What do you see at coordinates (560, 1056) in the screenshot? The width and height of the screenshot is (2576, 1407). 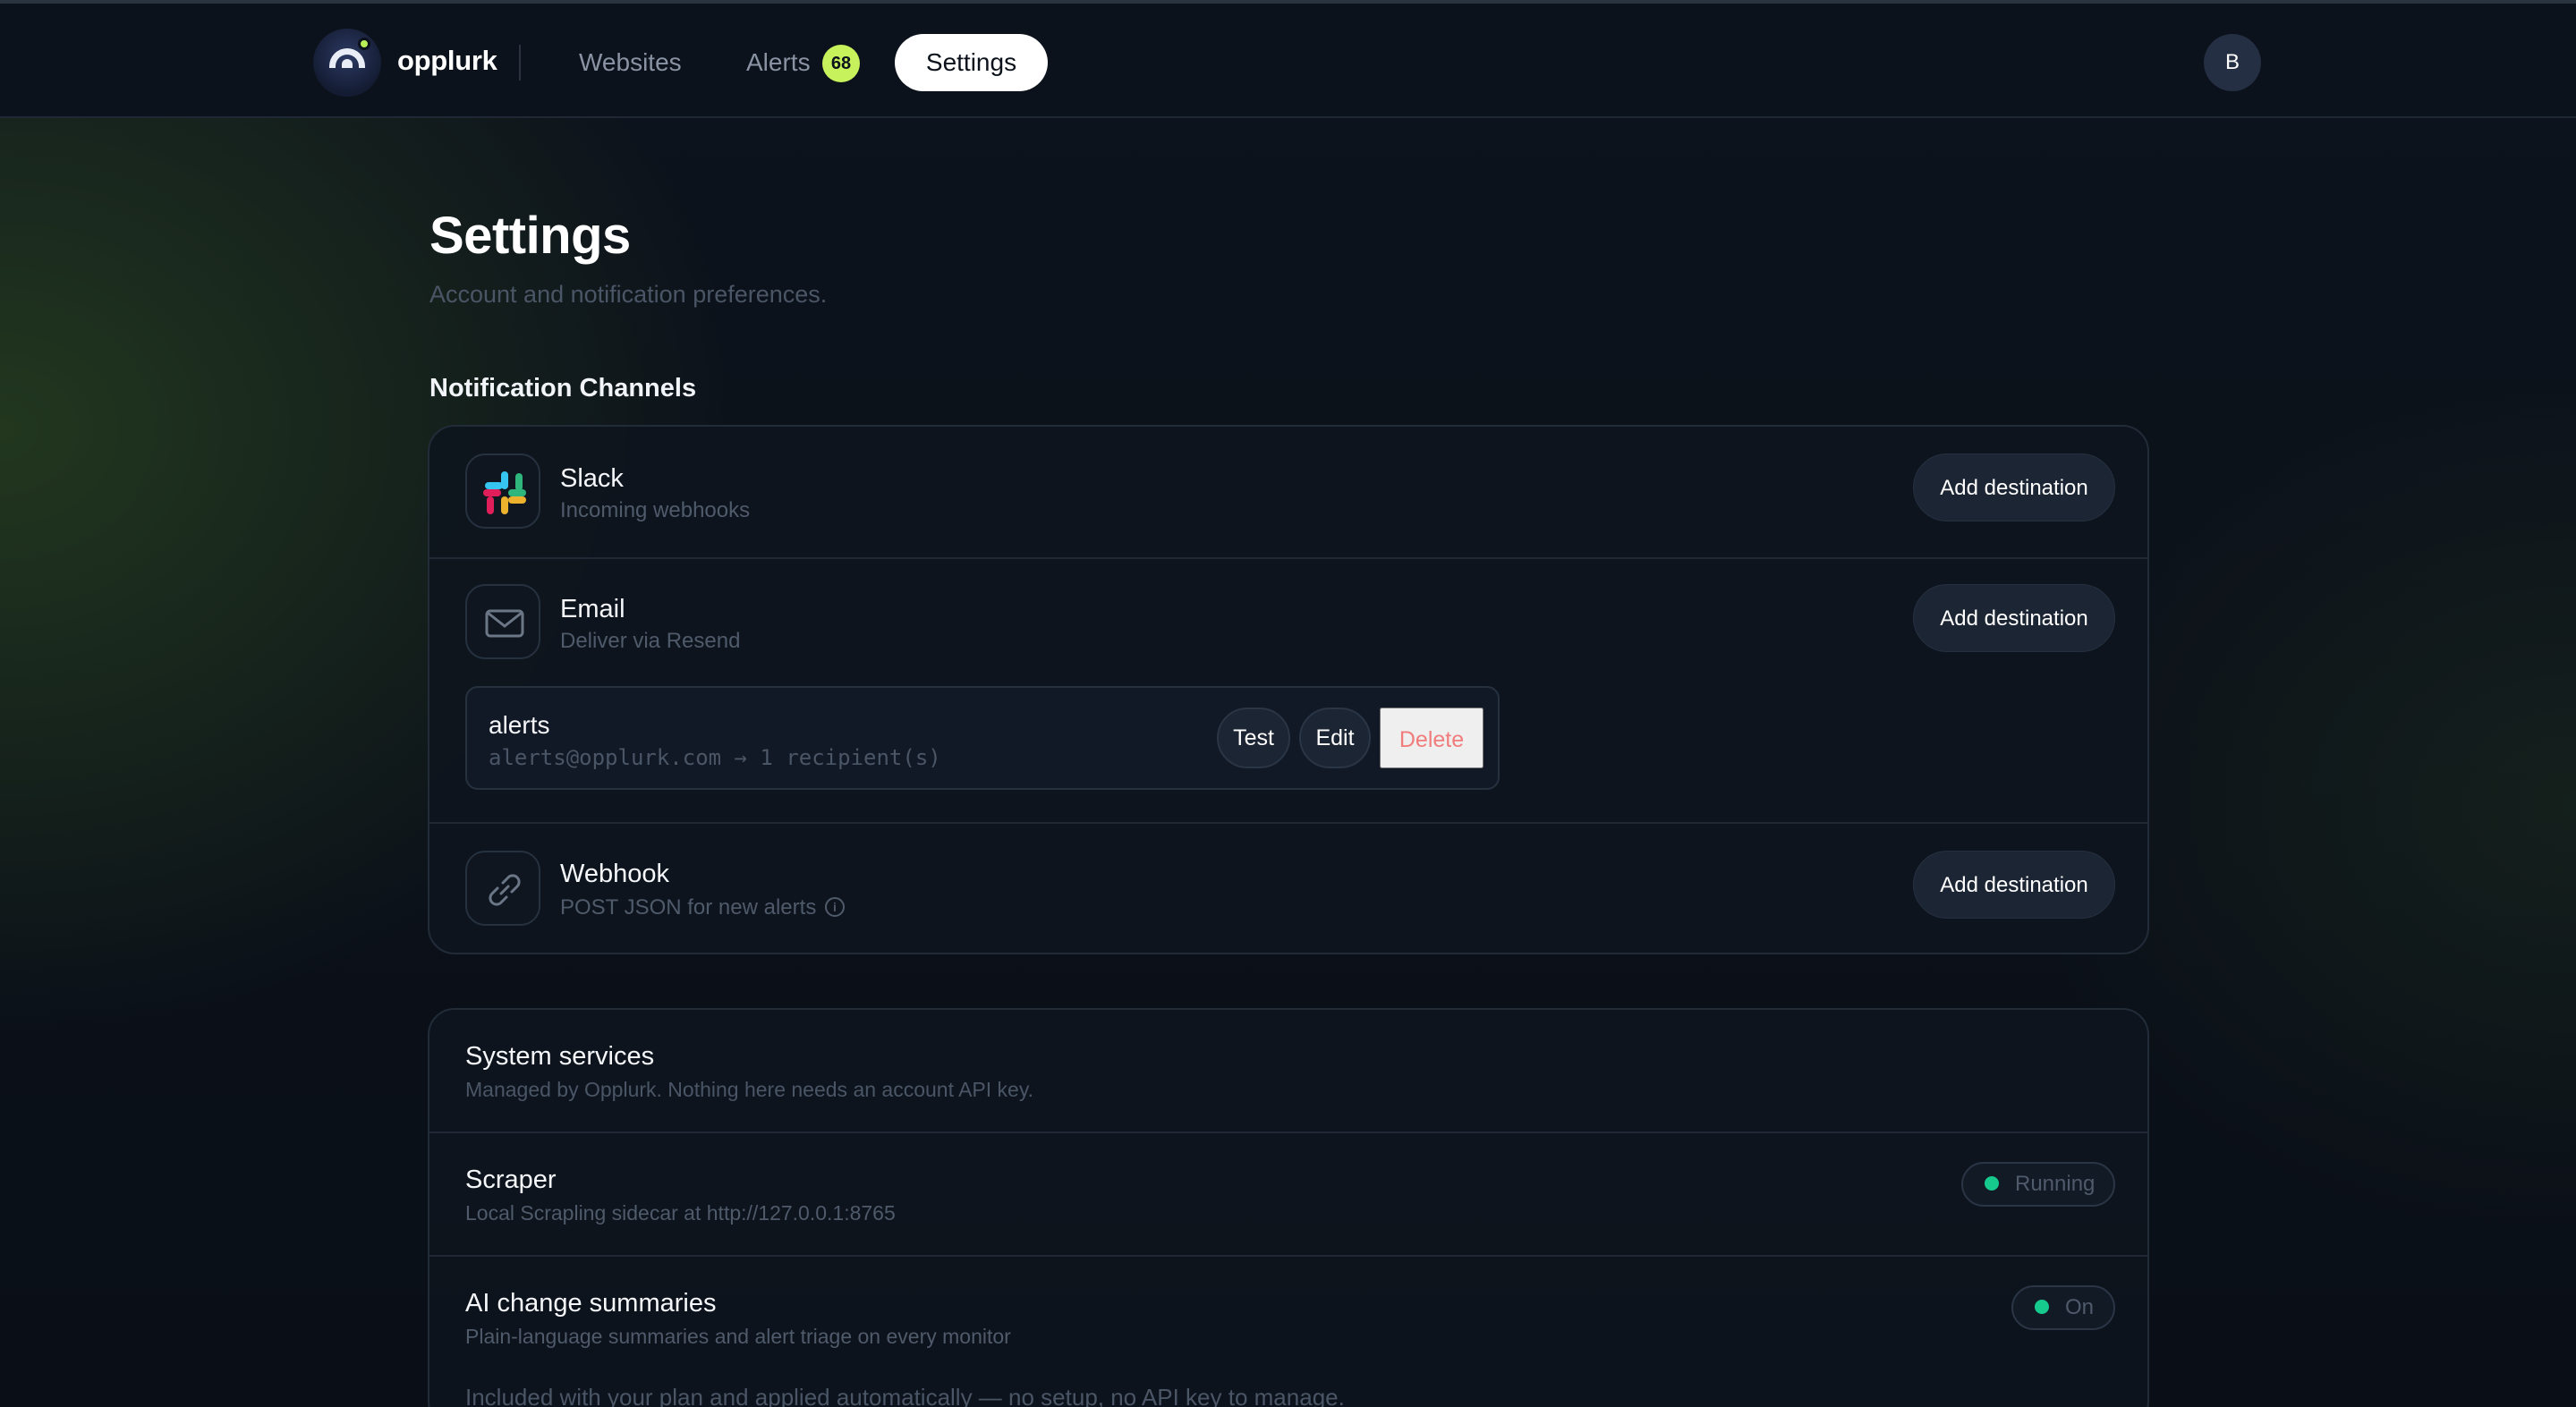 I see `system-services-title: System services` at bounding box center [560, 1056].